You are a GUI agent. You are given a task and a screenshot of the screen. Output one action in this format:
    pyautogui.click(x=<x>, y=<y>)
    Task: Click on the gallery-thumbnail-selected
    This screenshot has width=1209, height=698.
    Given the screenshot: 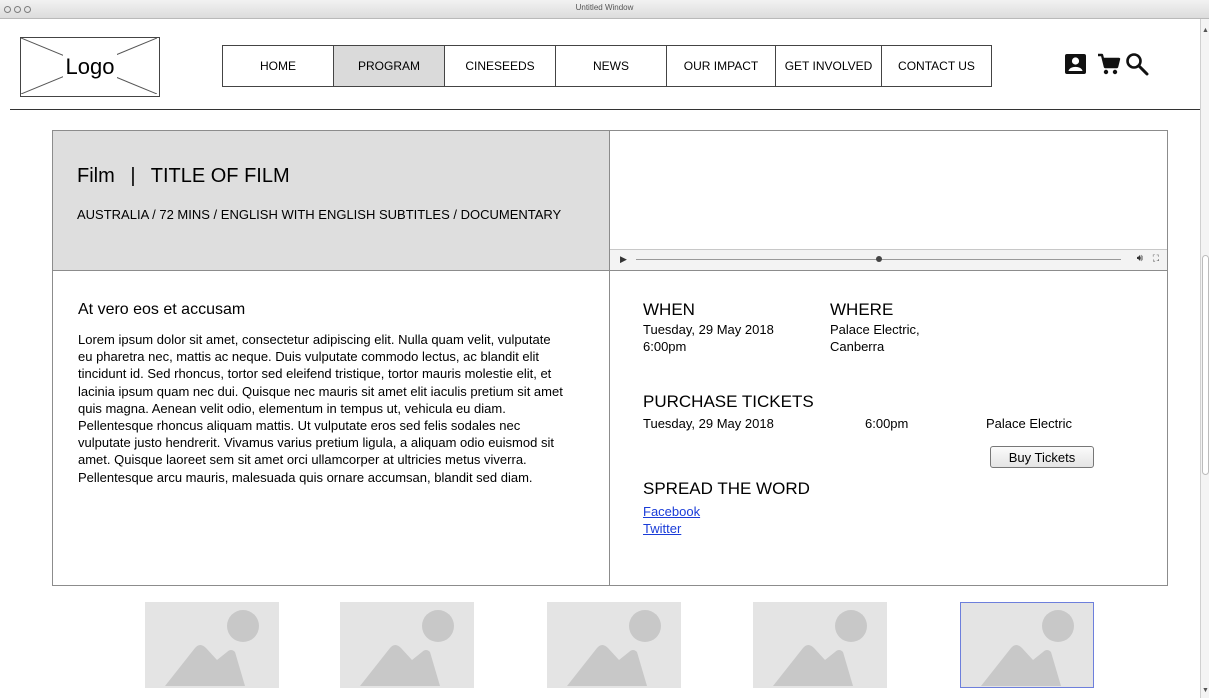 What is the action you would take?
    pyautogui.click(x=1027, y=645)
    